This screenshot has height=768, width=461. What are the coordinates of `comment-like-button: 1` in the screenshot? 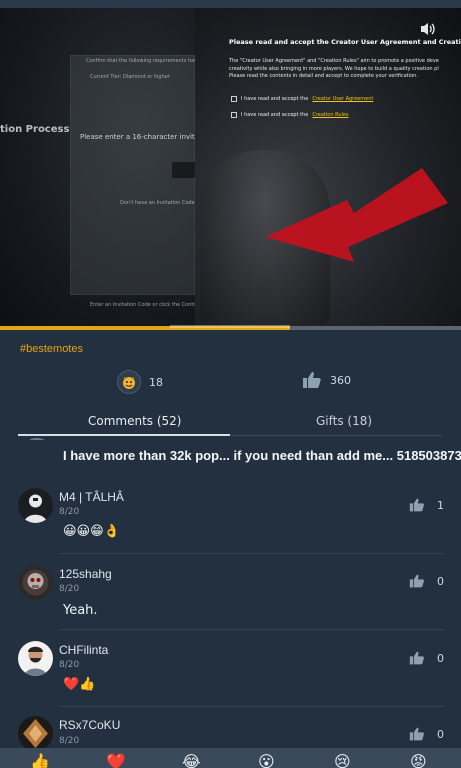 It's located at (426, 505).